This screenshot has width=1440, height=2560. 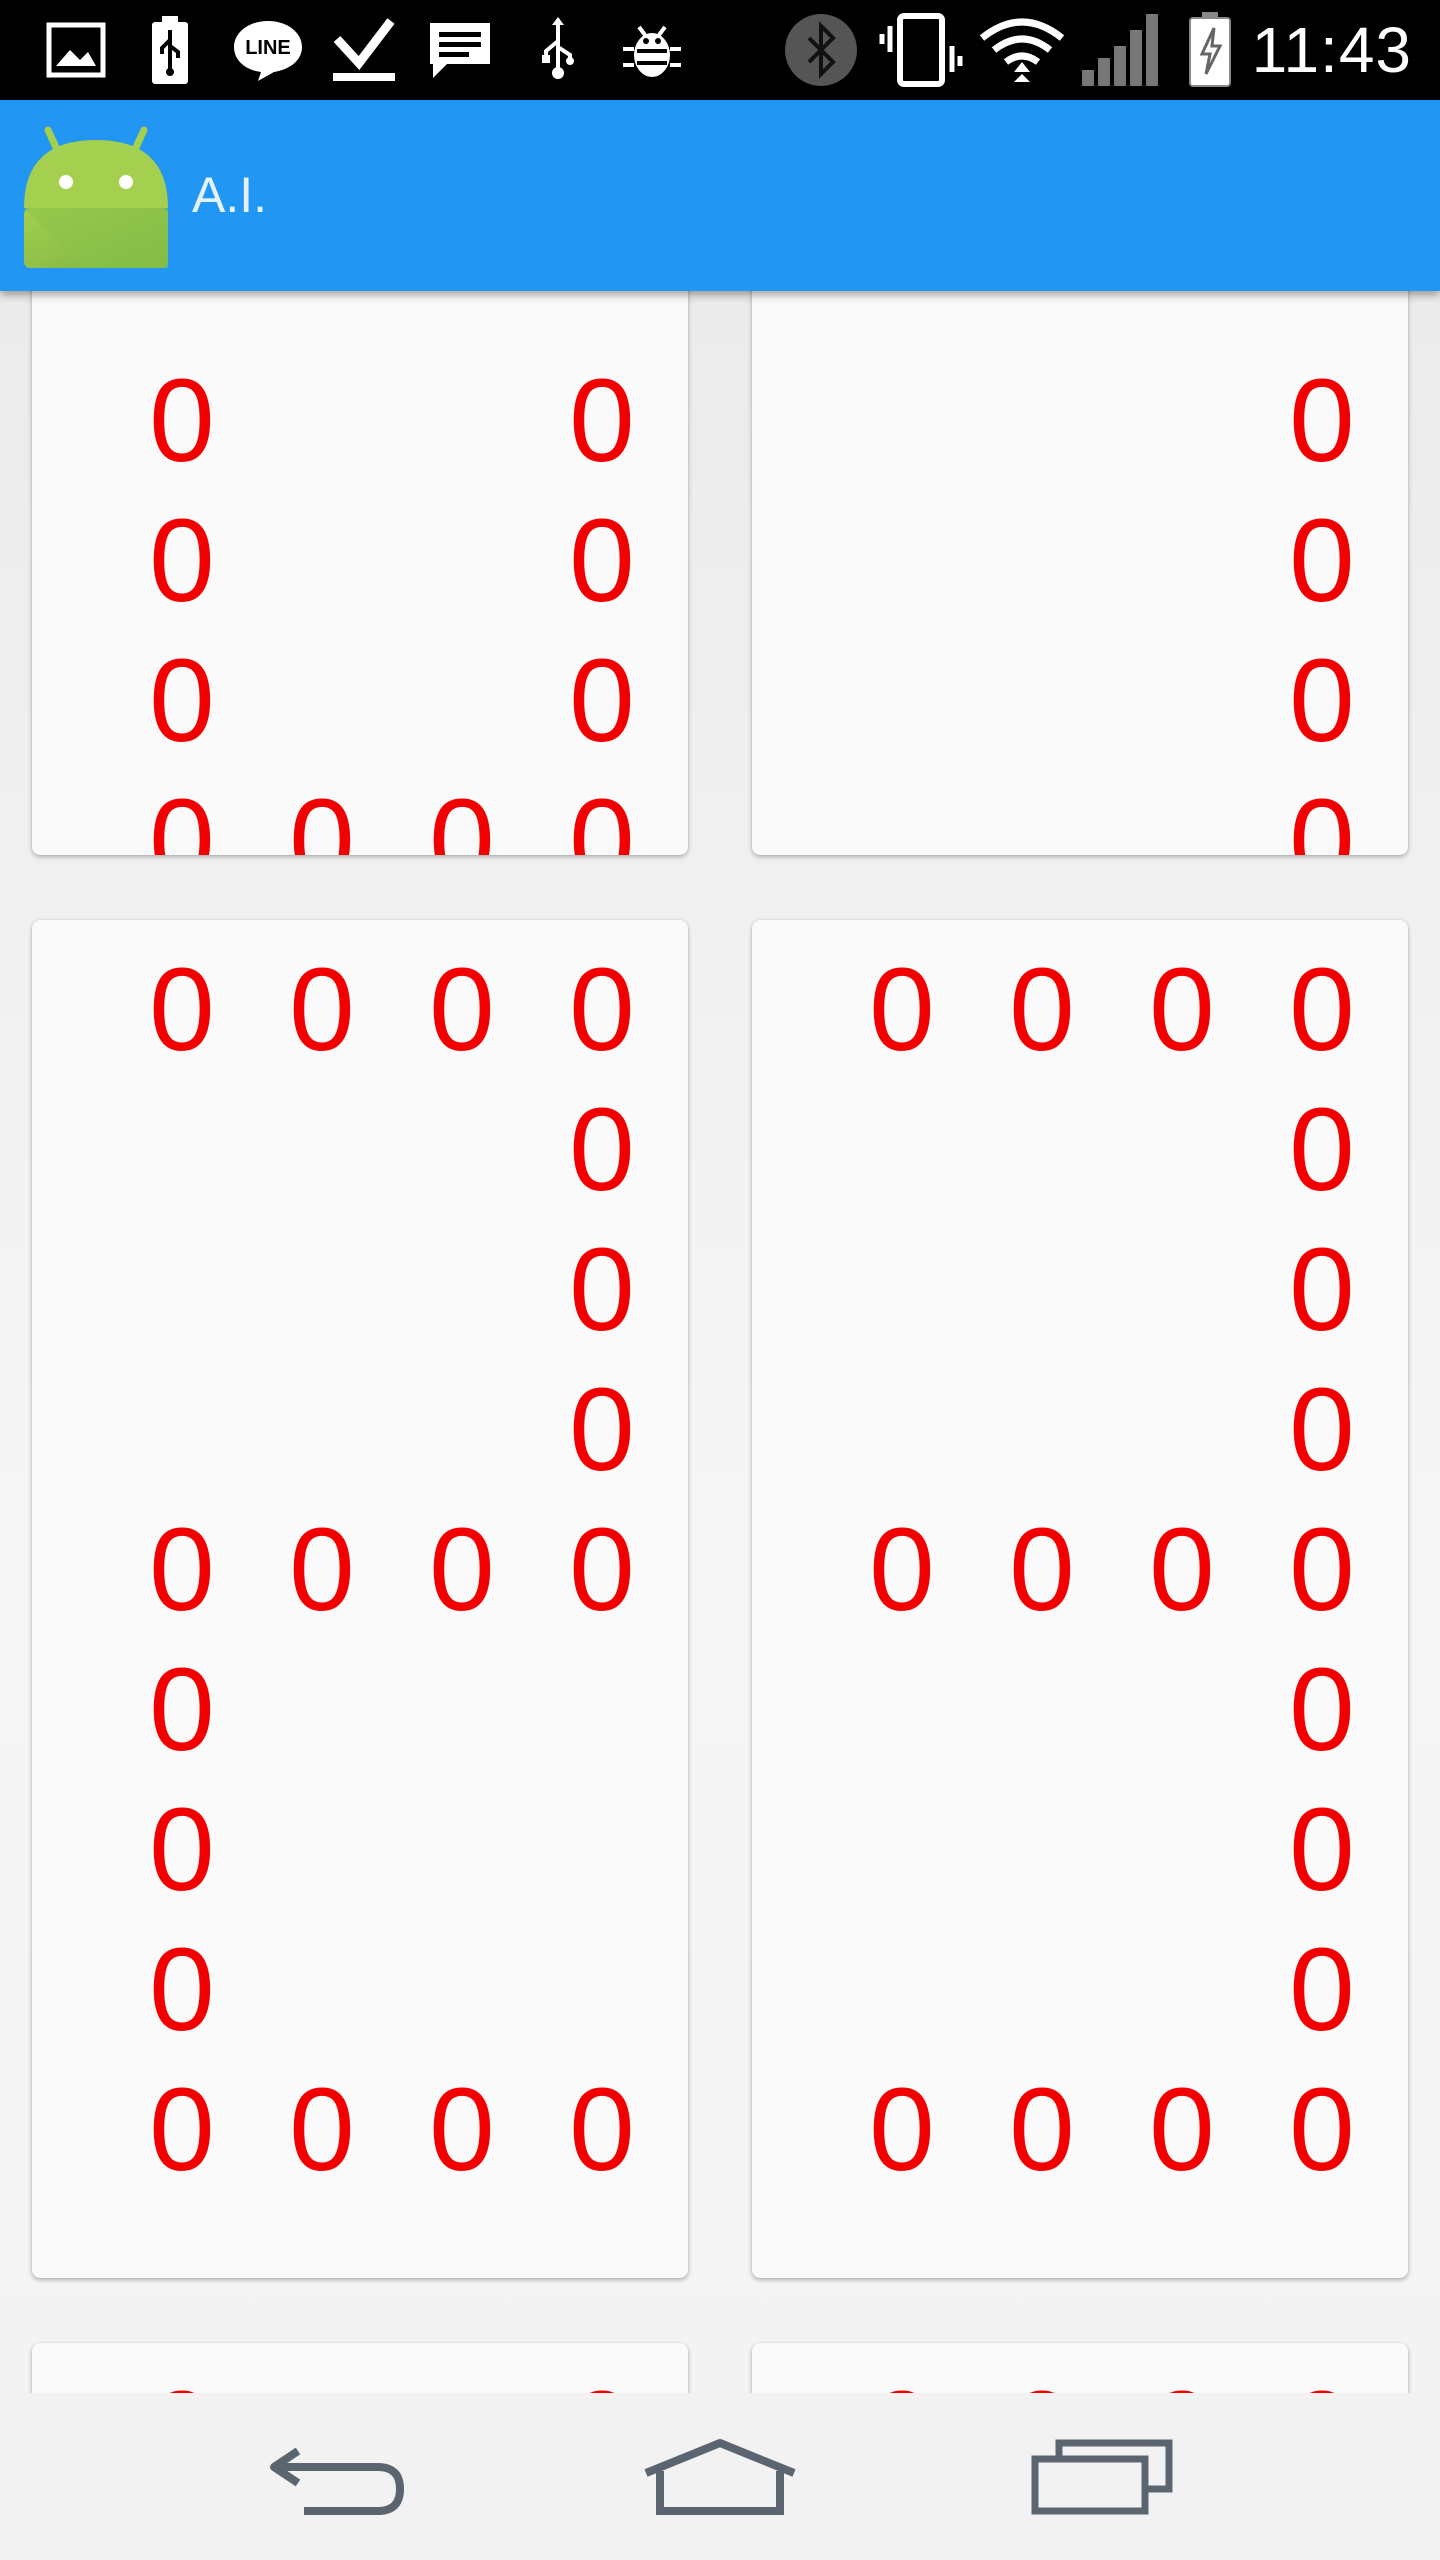 I want to click on navigation-bar, so click(x=720, y=2476).